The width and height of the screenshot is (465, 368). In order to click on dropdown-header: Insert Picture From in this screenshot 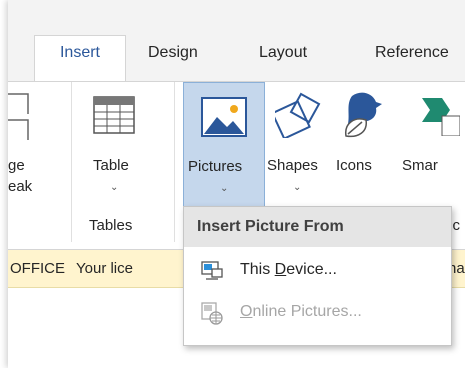, I will do `click(317, 227)`.